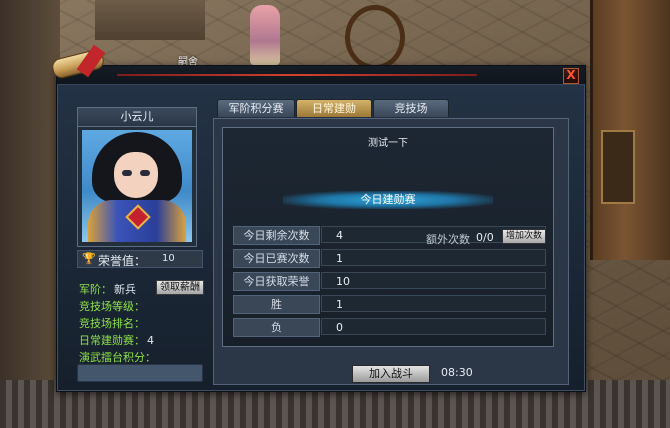  I want to click on rank-label: 军阶：, so click(95, 289).